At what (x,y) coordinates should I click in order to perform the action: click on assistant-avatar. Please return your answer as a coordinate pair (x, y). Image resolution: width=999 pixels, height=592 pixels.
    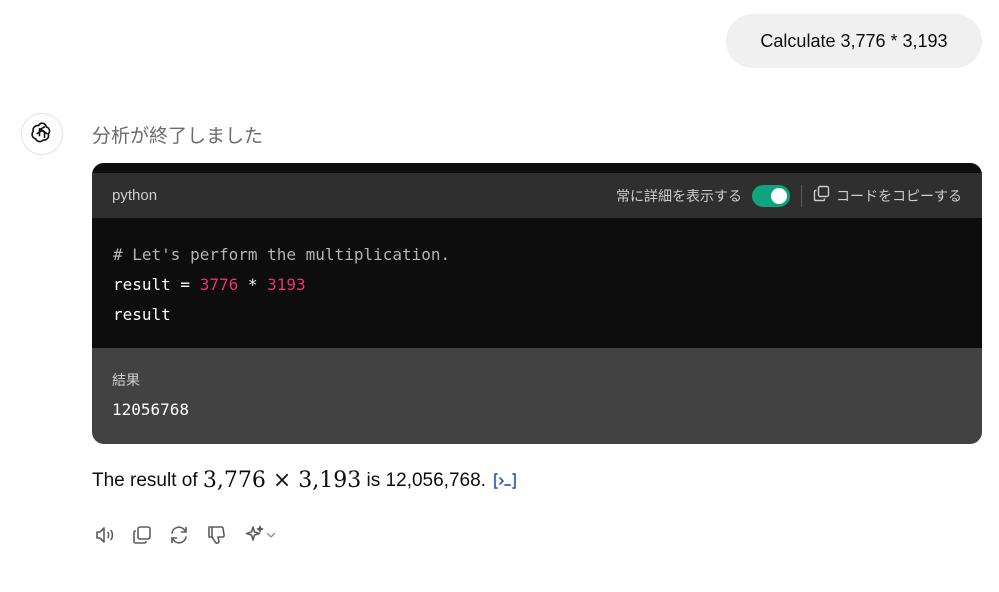
    Looking at the image, I should click on (42, 134).